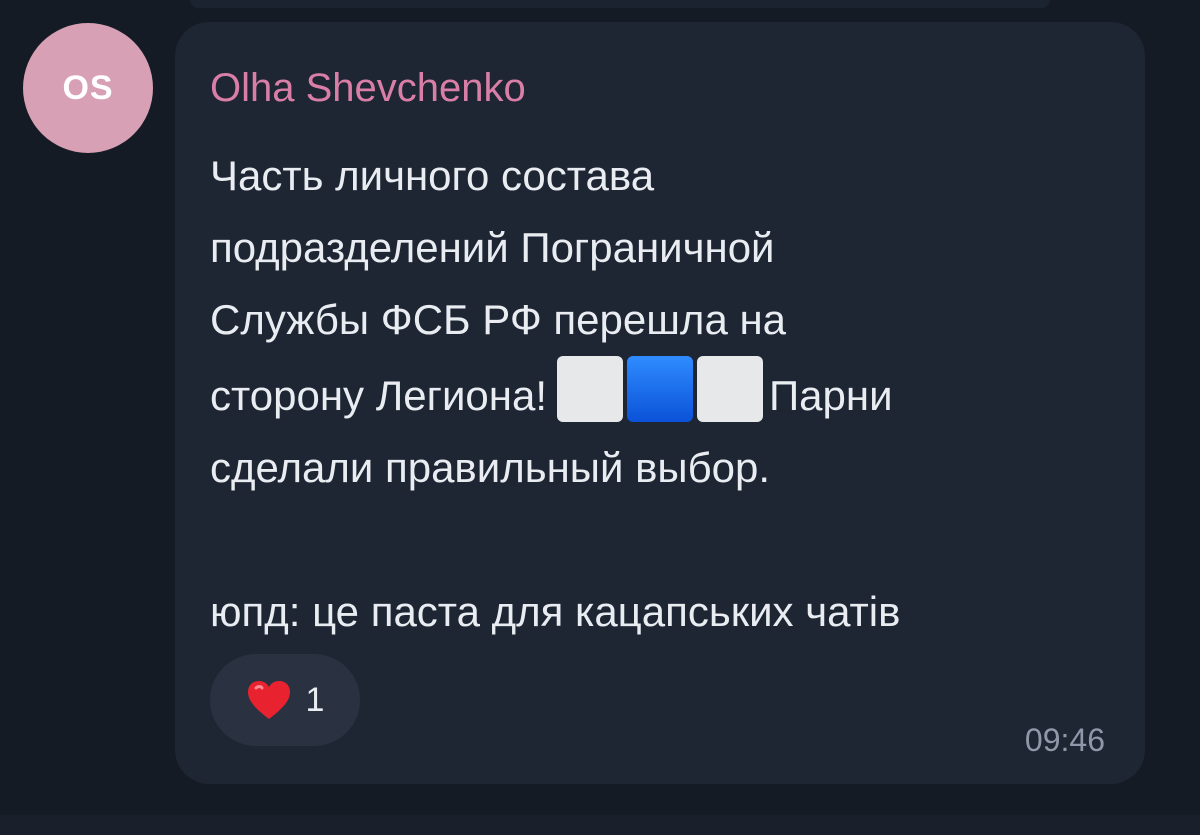 Image resolution: width=1200 pixels, height=835 pixels. I want to click on message-line: сделали правильный выбор., so click(490, 467).